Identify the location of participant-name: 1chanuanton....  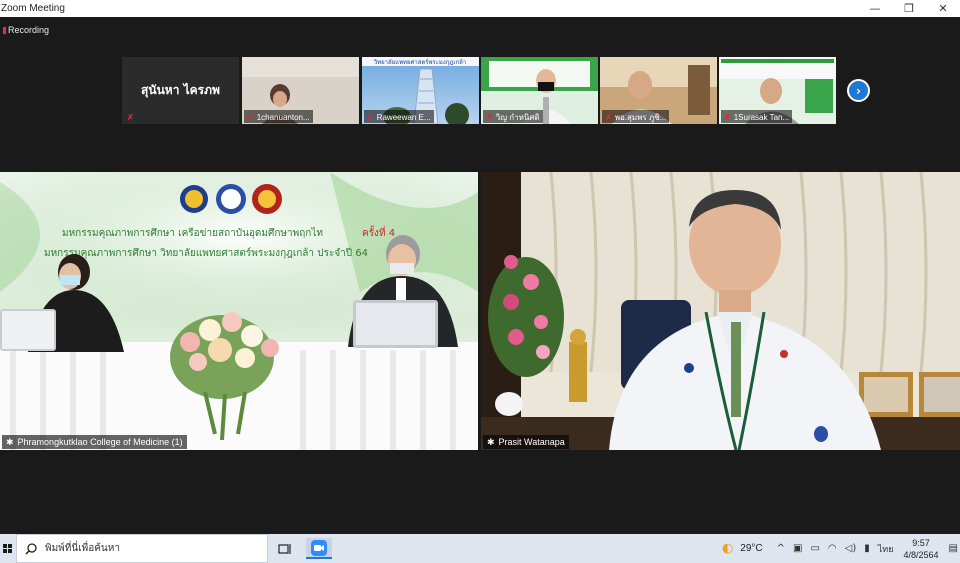
(283, 117).